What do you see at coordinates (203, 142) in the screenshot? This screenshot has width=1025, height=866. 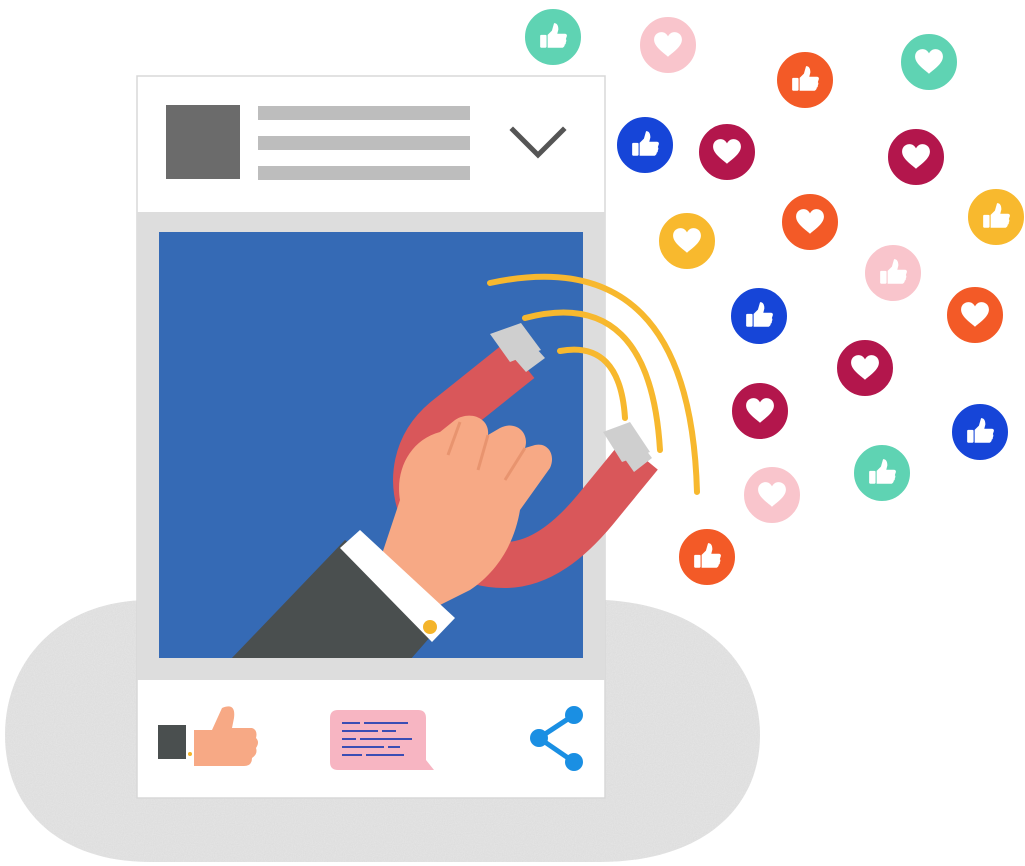 I see `avatar-placeholder` at bounding box center [203, 142].